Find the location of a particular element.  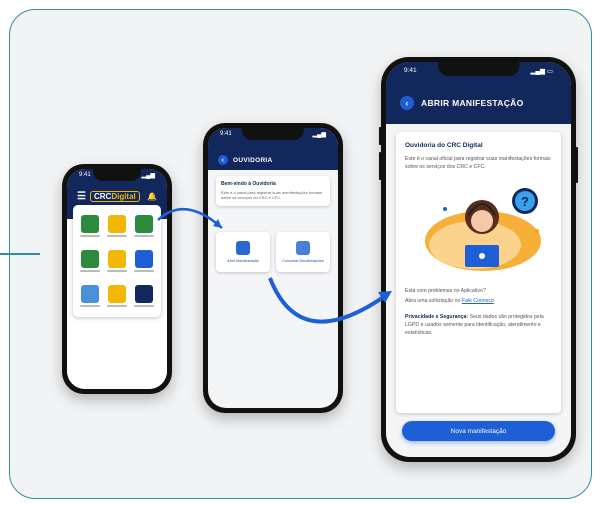

arrow-home-to-ouvidoria is located at coordinates (190, 218).